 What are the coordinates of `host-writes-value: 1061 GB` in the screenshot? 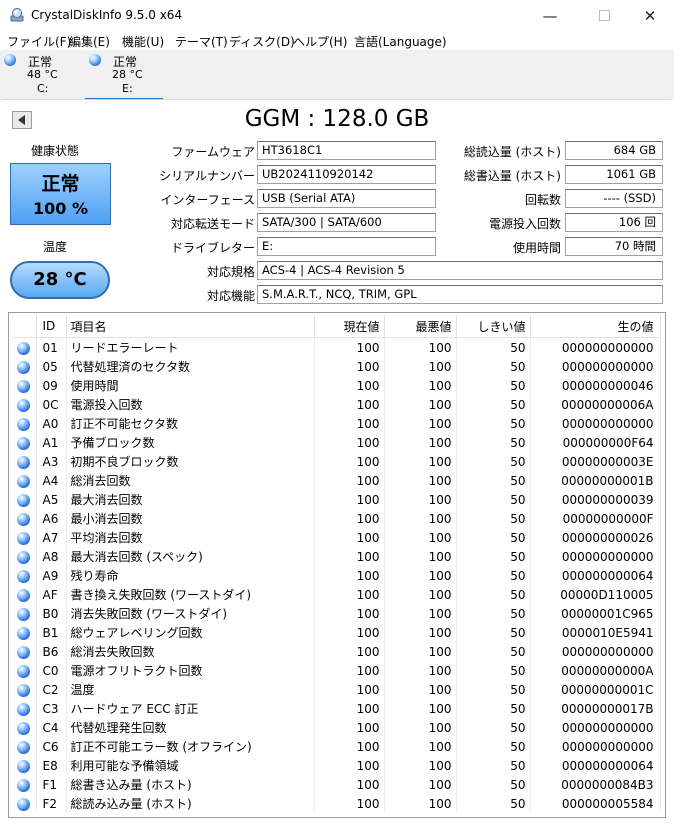 It's located at (614, 174).